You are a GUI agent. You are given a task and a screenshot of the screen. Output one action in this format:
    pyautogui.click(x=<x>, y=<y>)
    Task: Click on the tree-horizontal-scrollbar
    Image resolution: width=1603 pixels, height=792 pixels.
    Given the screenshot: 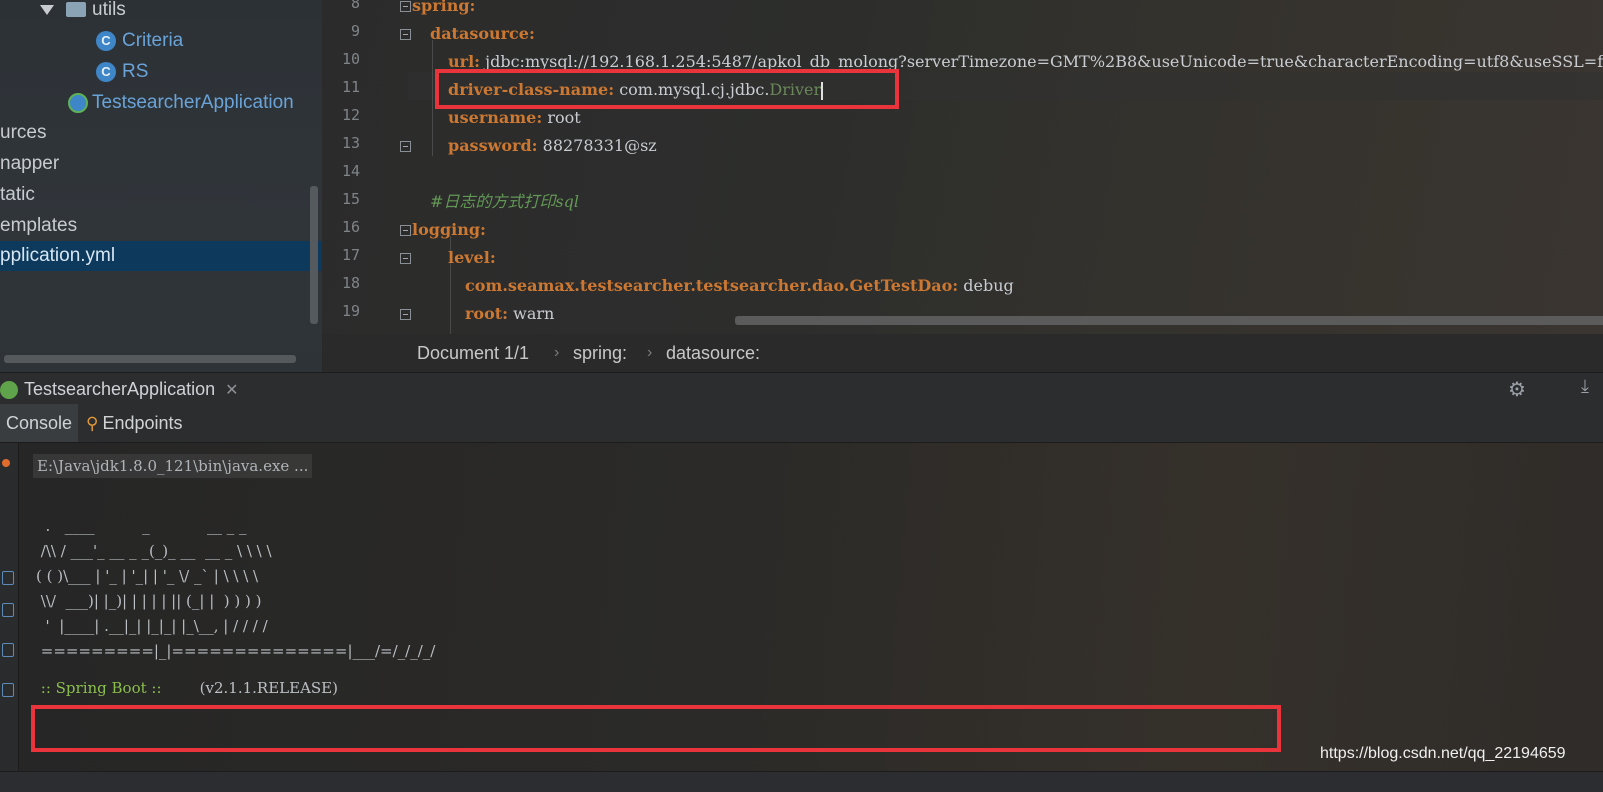 What is the action you would take?
    pyautogui.click(x=150, y=359)
    